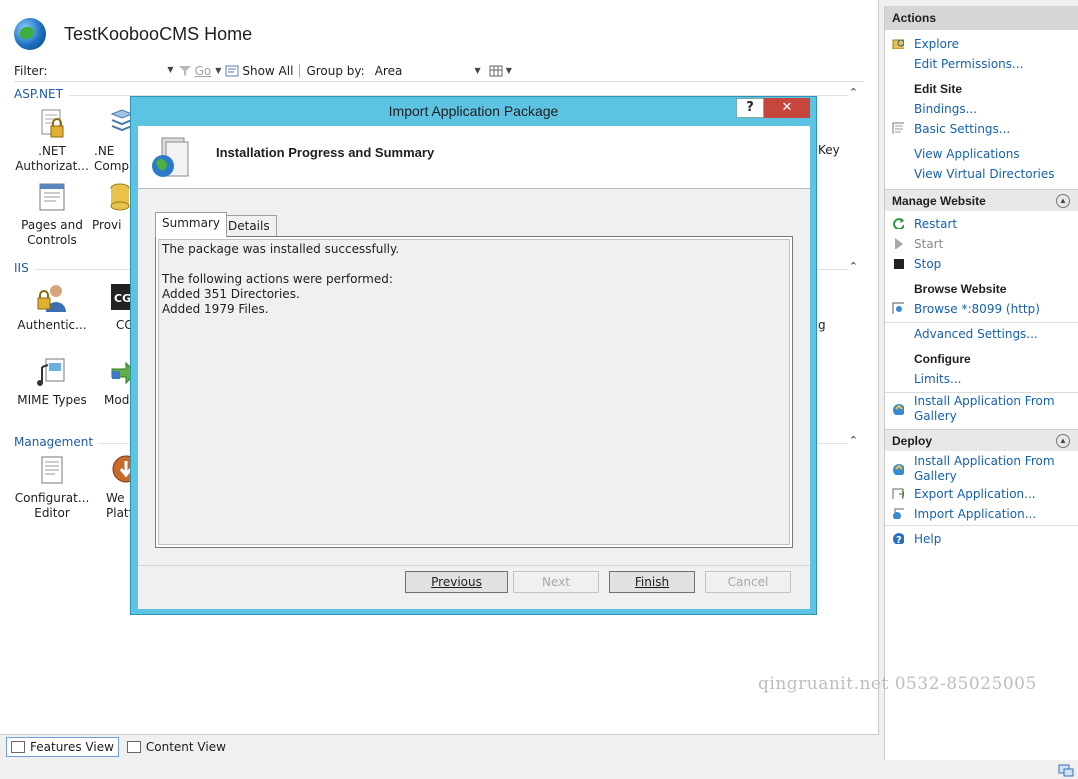  Describe the element at coordinates (52, 232) in the screenshot. I see `feature-label: Pages and Controls` at that location.